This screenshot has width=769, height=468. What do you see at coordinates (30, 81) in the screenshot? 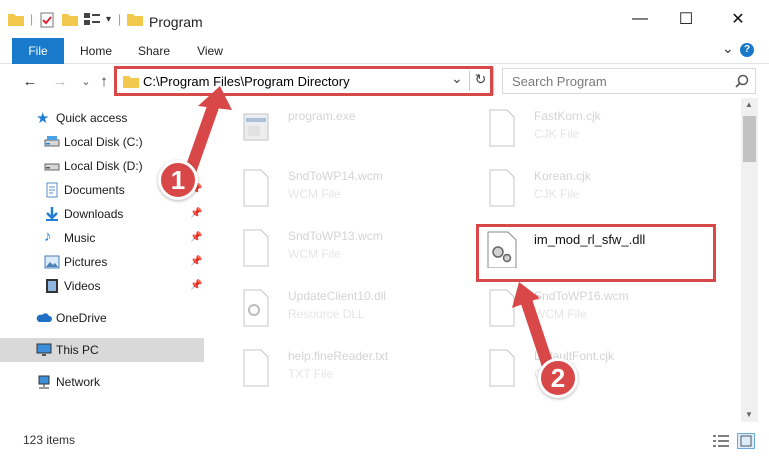
I see `back-button: ←` at bounding box center [30, 81].